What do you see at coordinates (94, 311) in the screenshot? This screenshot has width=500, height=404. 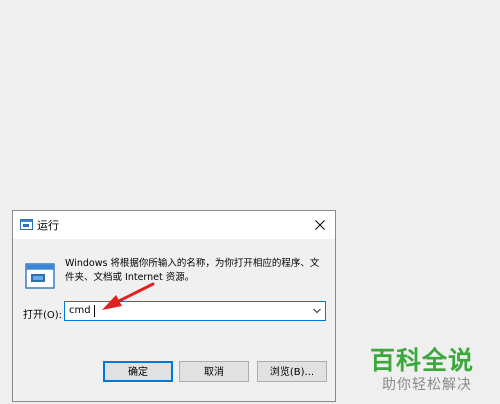 I see `text-caret` at bounding box center [94, 311].